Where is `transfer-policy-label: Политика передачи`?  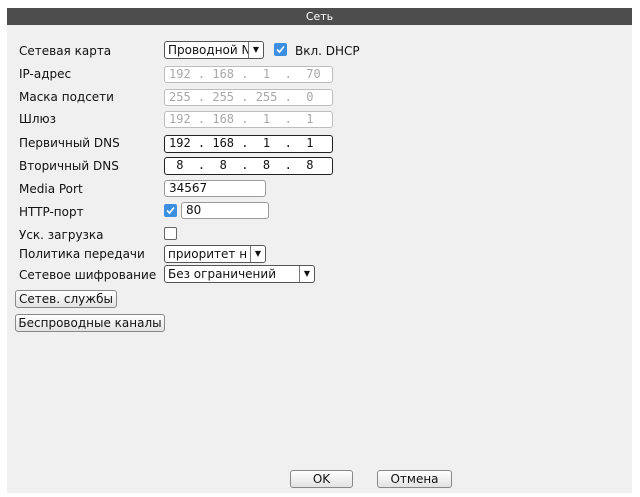
transfer-policy-label: Политика передачи is located at coordinates (82, 254).